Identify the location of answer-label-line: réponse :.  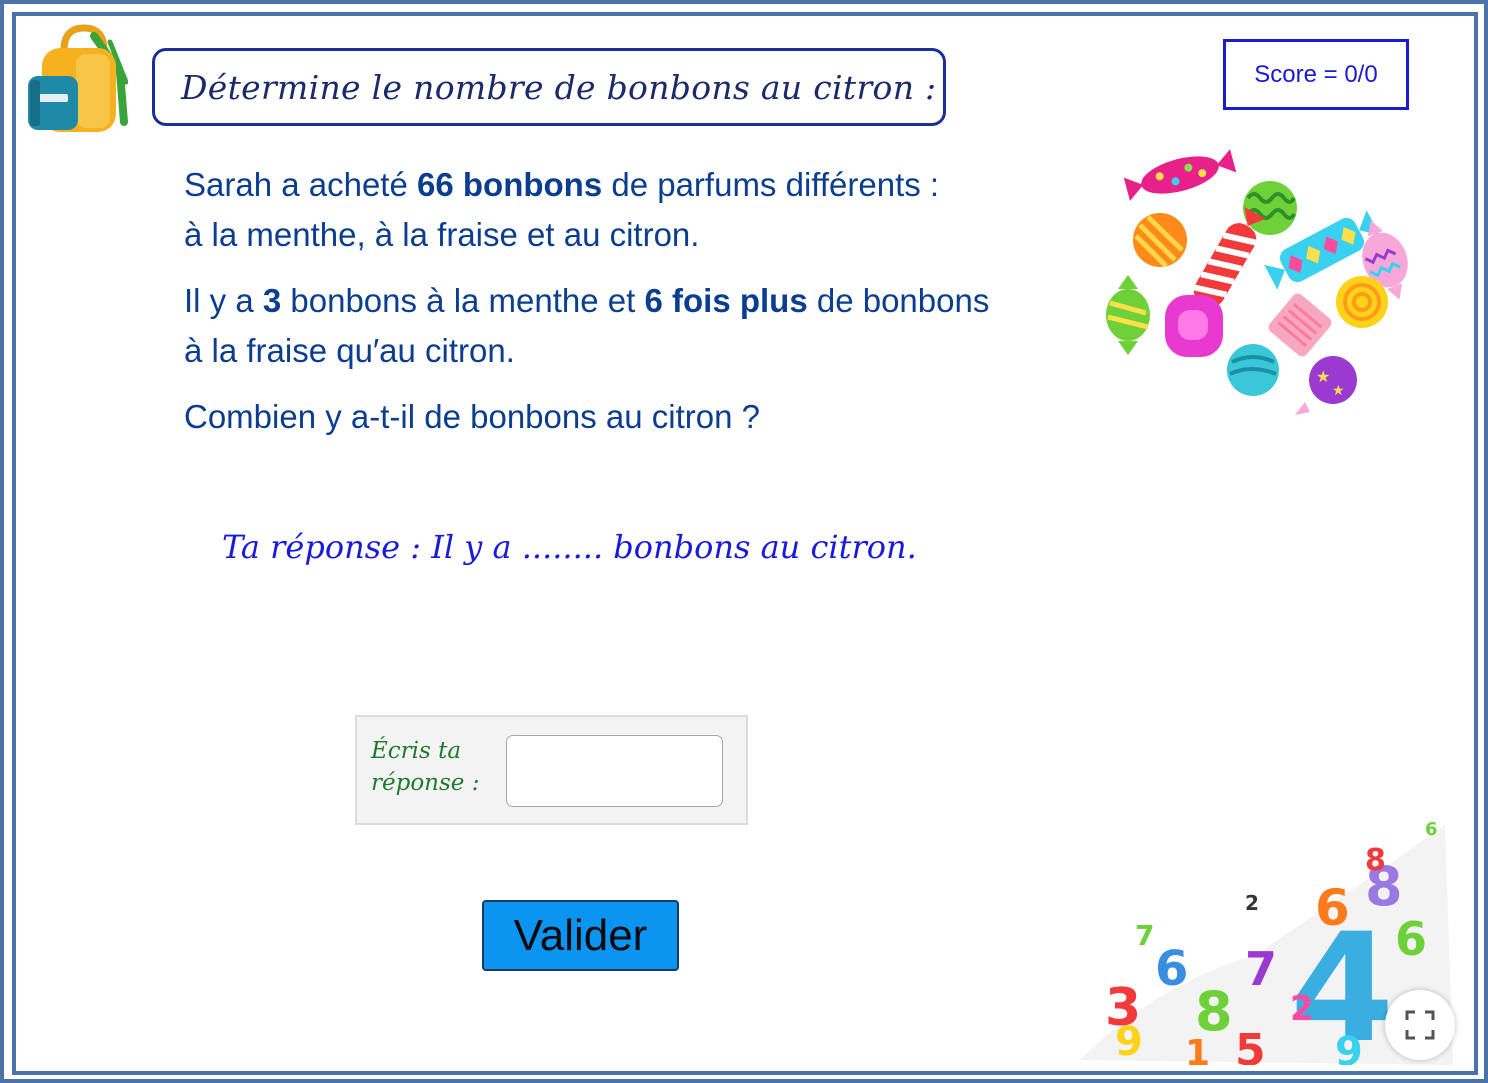
(425, 783).